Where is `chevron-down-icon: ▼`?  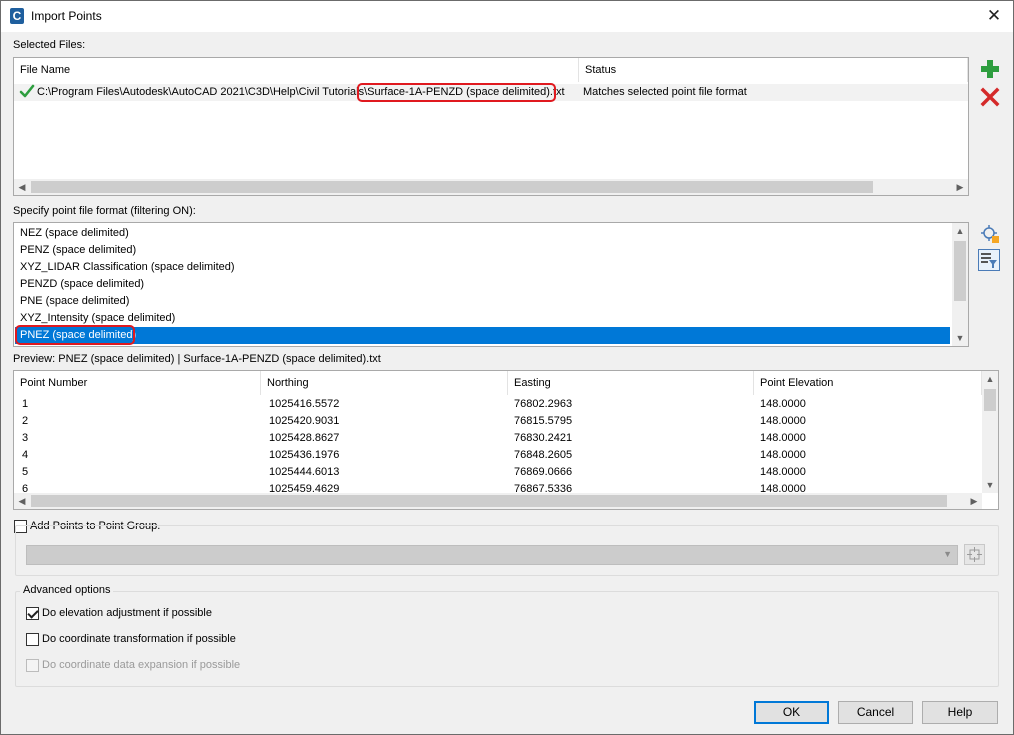 chevron-down-icon: ▼ is located at coordinates (947, 554).